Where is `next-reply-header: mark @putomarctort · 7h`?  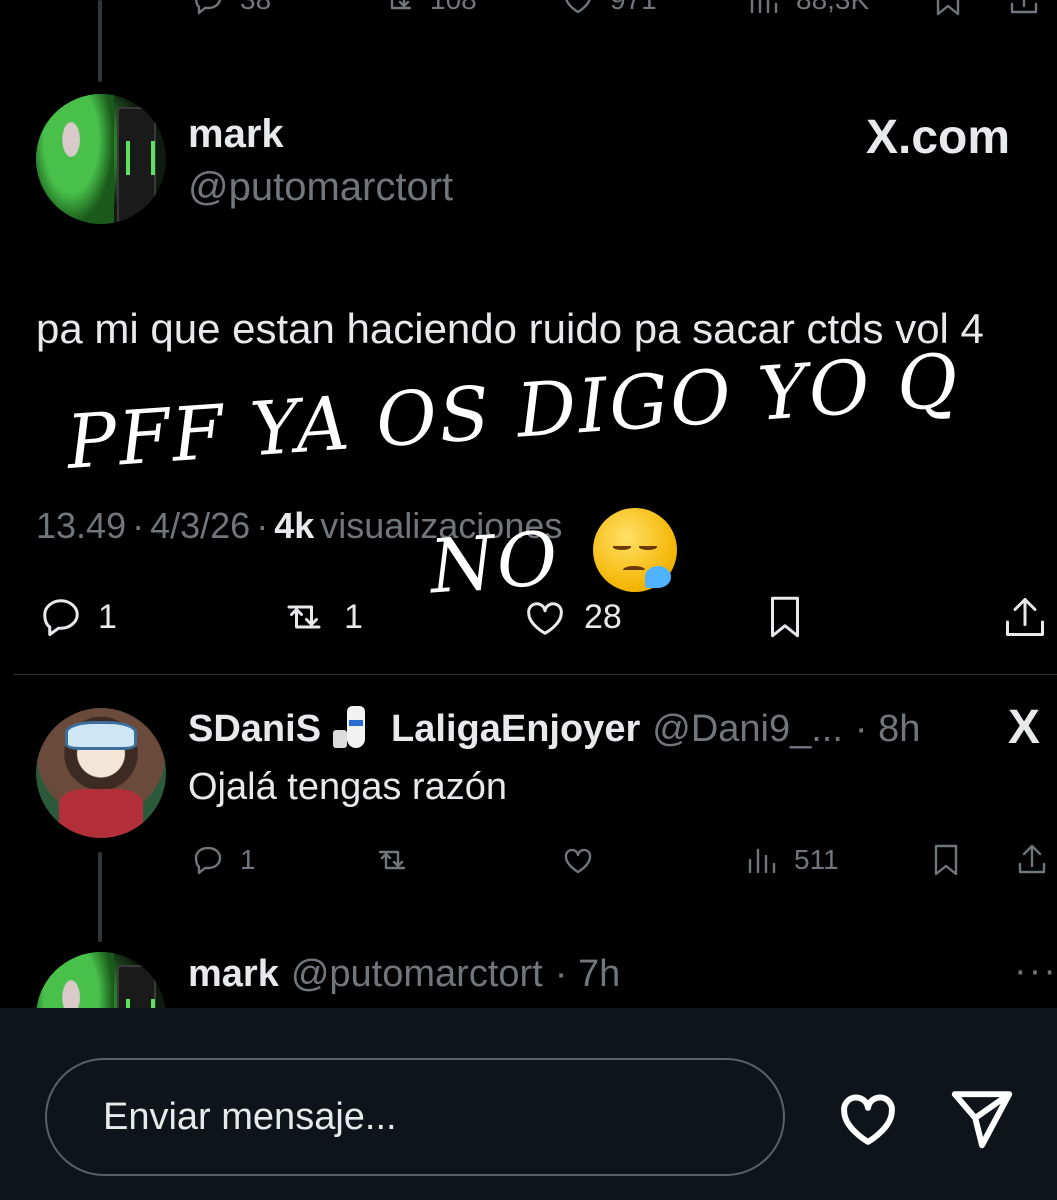
next-reply-header: mark @putomarctort · 7h is located at coordinates (404, 974).